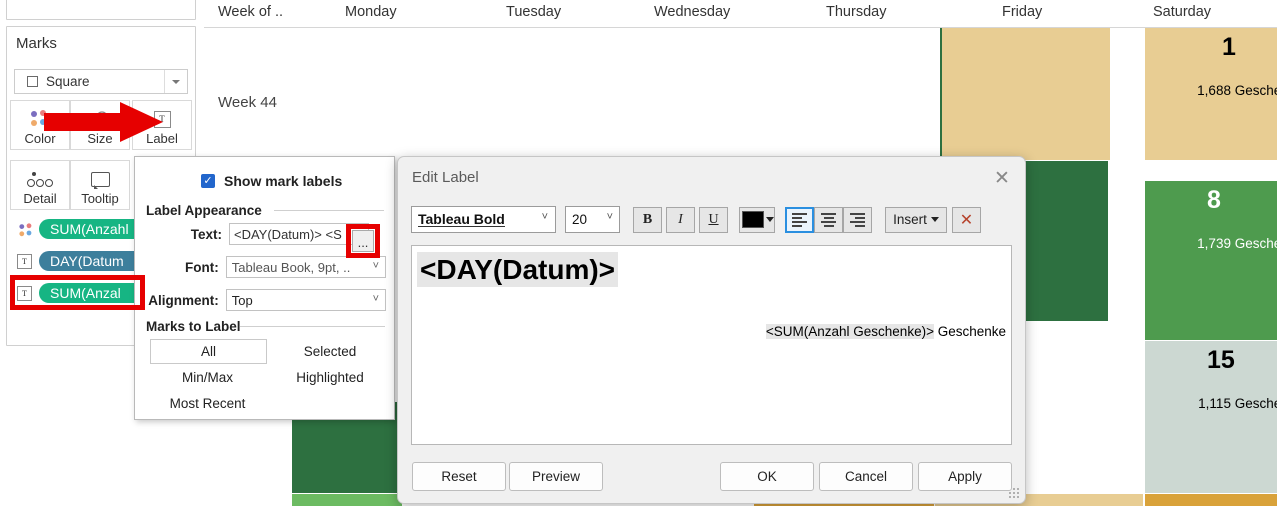 The height and width of the screenshot is (506, 1277). I want to click on label-appearance-rule, so click(329, 210).